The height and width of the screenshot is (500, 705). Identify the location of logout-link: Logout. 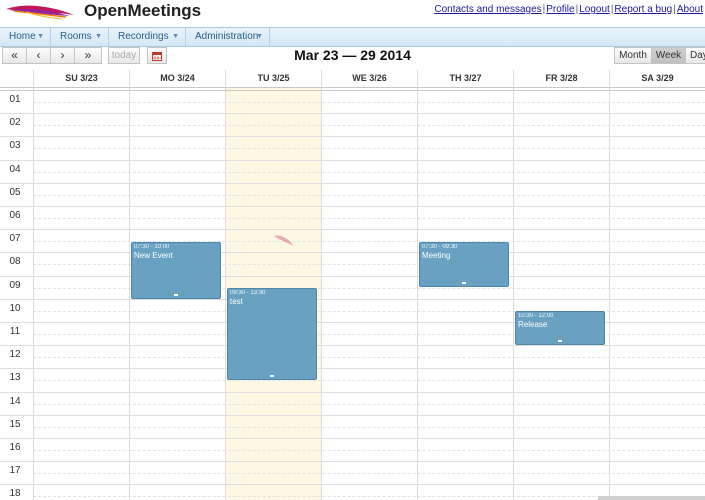
(594, 9).